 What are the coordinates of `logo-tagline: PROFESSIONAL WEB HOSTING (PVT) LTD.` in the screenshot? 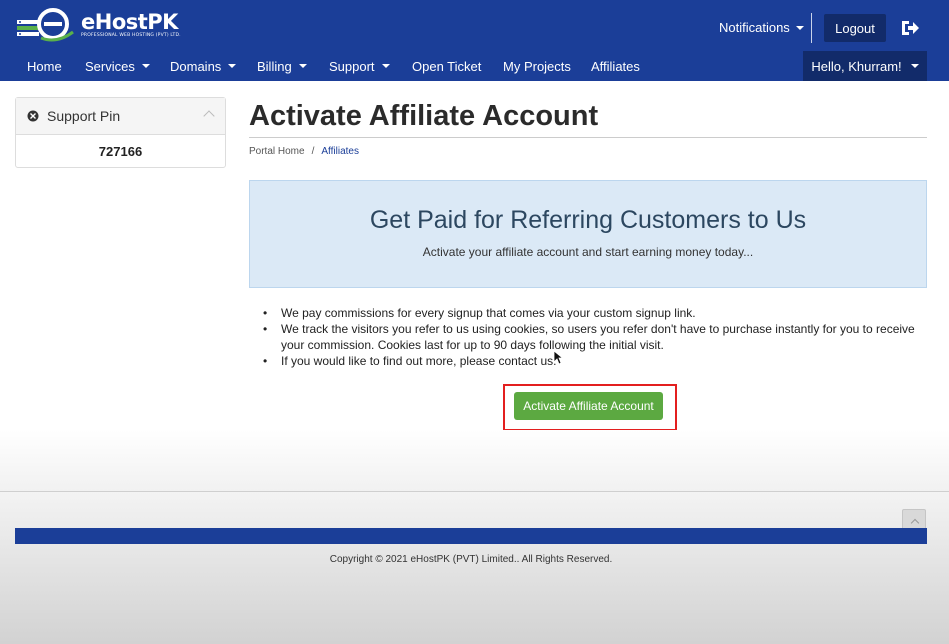 It's located at (131, 35).